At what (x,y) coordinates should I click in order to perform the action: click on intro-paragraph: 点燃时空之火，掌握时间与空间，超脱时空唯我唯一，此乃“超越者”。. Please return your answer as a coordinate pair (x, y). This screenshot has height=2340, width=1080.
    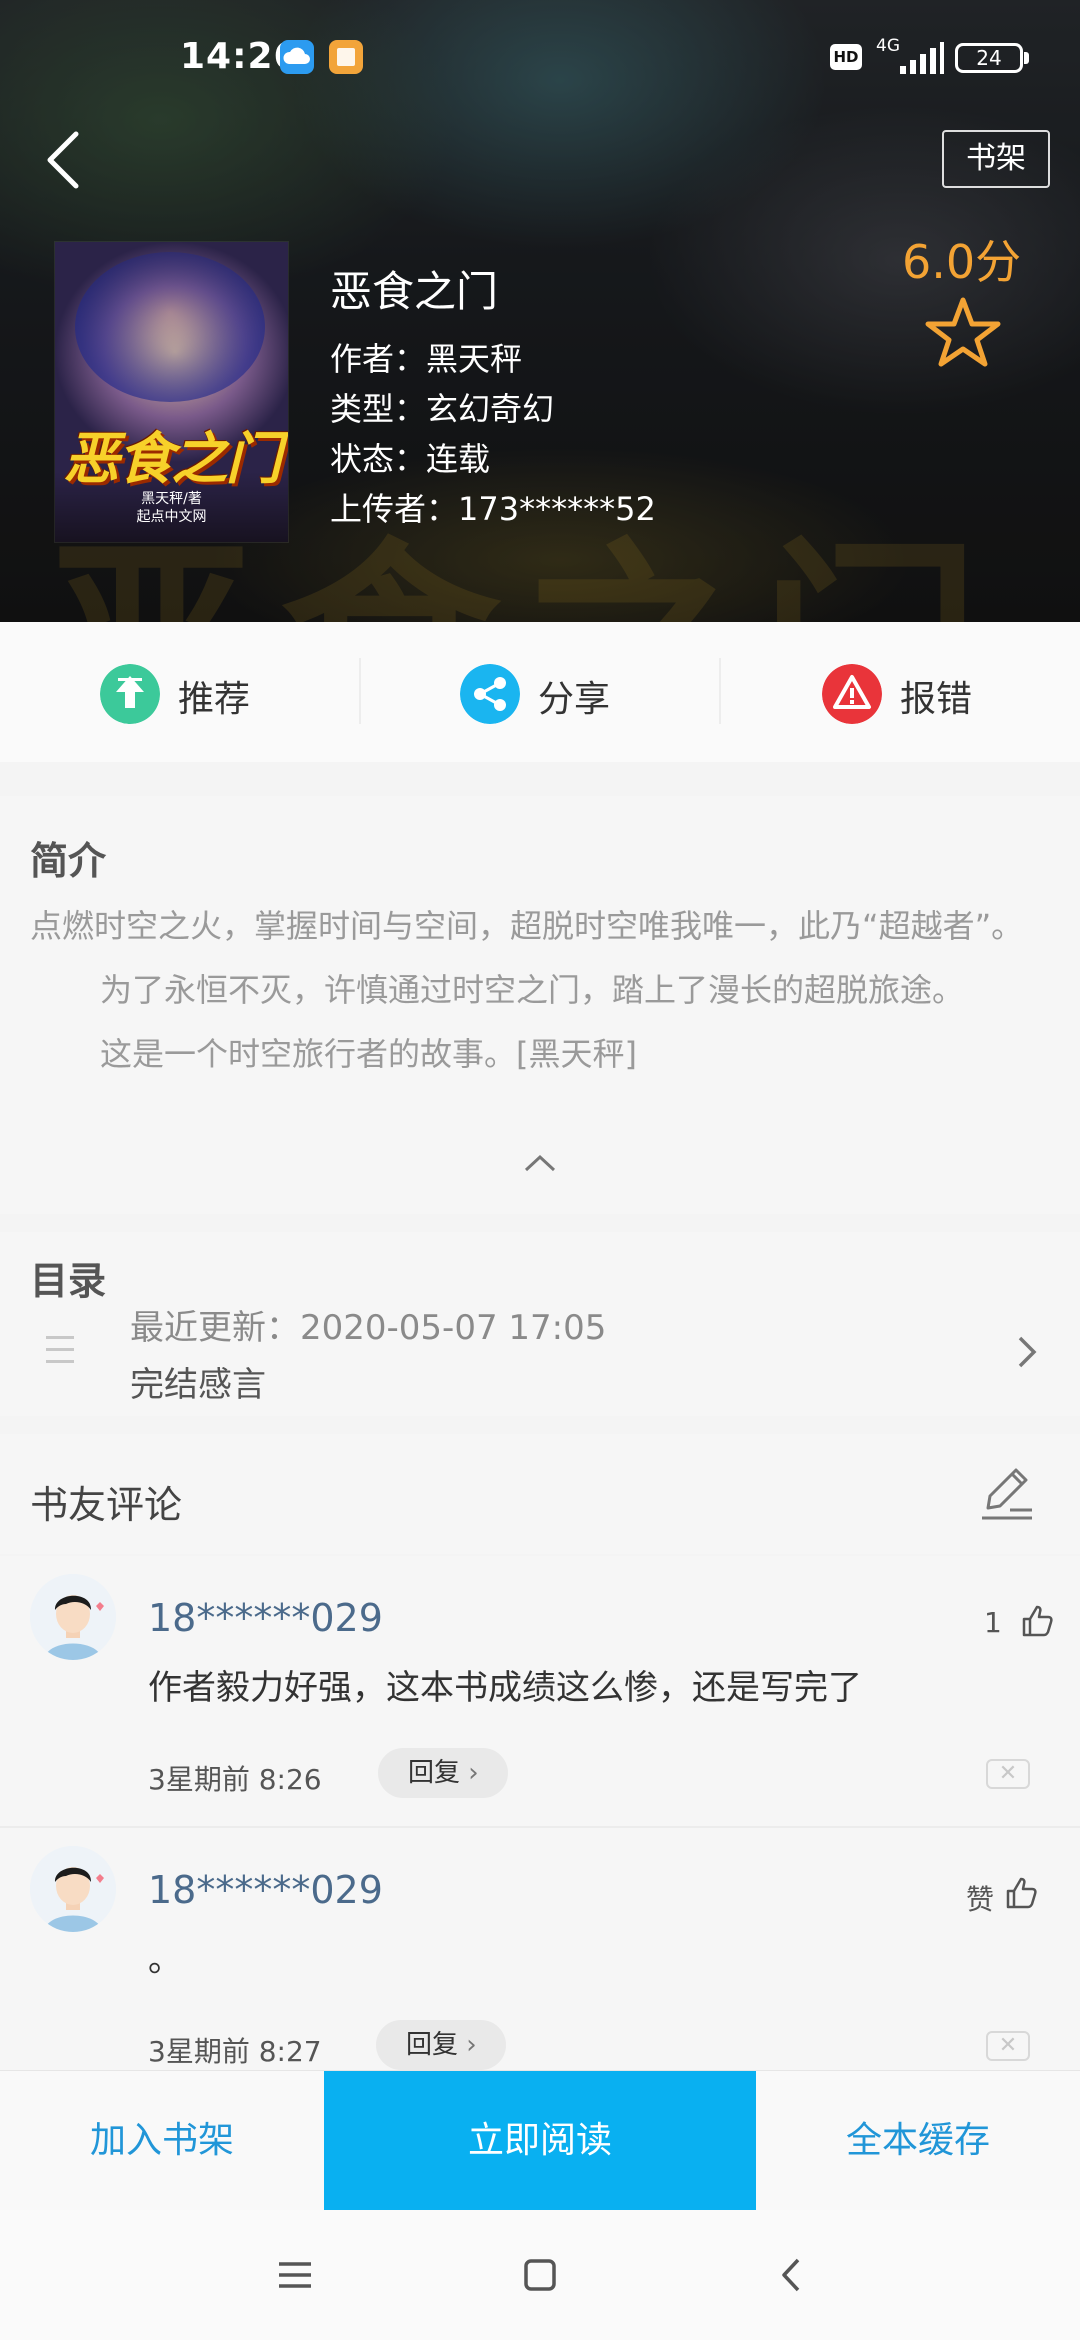
    Looking at the image, I should click on (527, 926).